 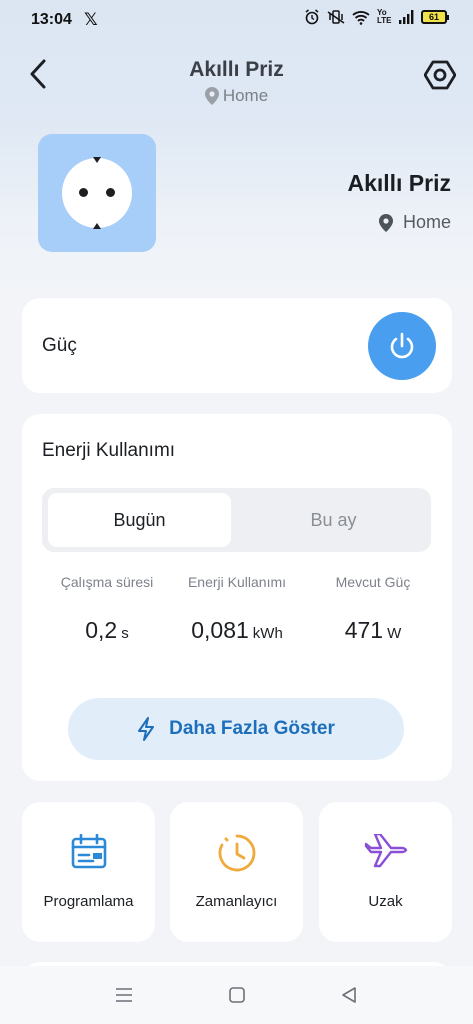 I want to click on back-triangle-icon, so click(x=349, y=995).